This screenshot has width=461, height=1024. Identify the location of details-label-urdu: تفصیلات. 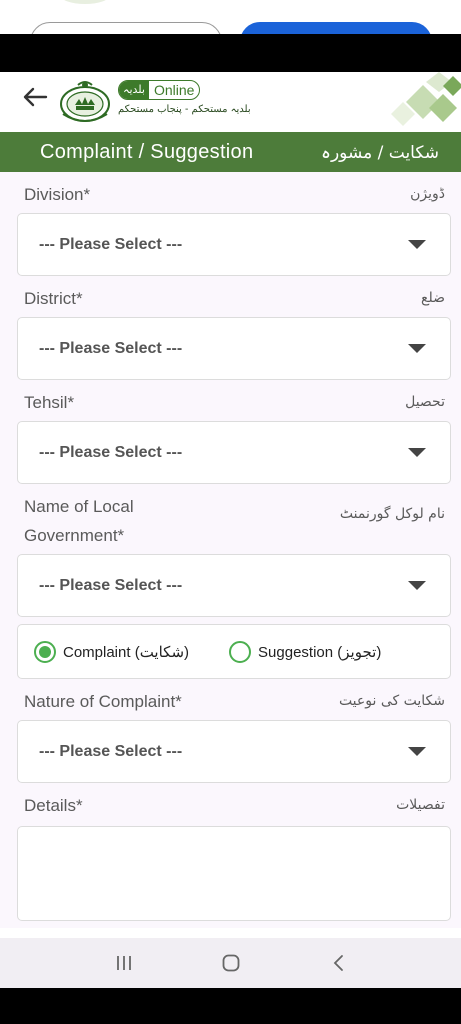
(420, 805).